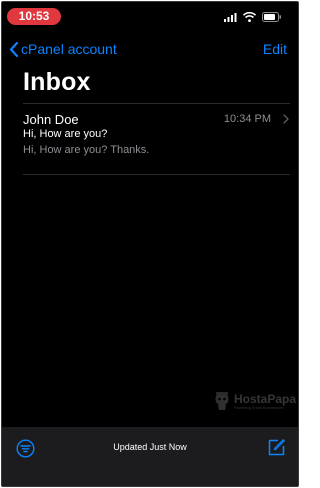 The image size is (320, 488). Describe the element at coordinates (230, 17) in the screenshot. I see `cellular-signal-icon` at that location.